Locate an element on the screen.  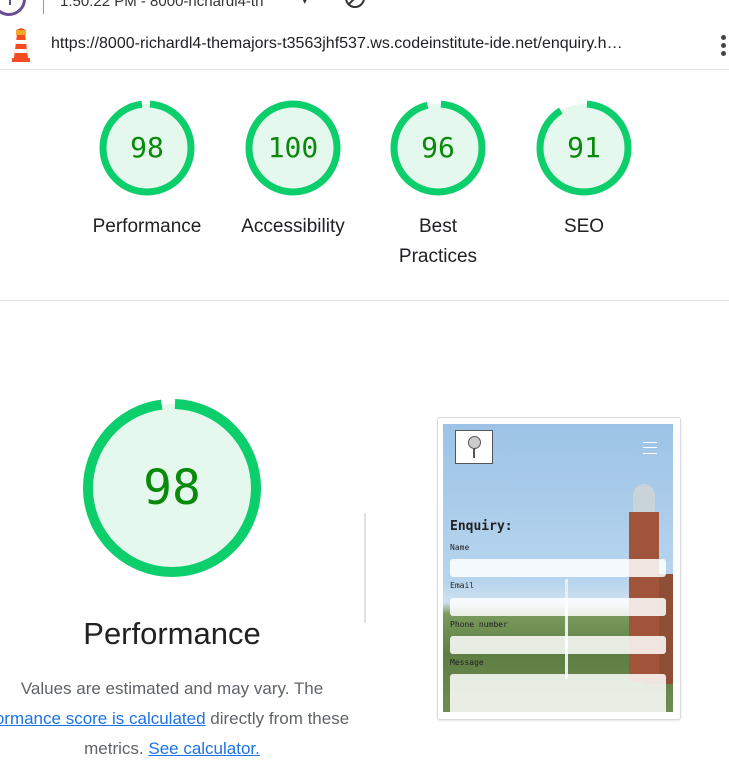
block-icon is located at coordinates (355, 4).